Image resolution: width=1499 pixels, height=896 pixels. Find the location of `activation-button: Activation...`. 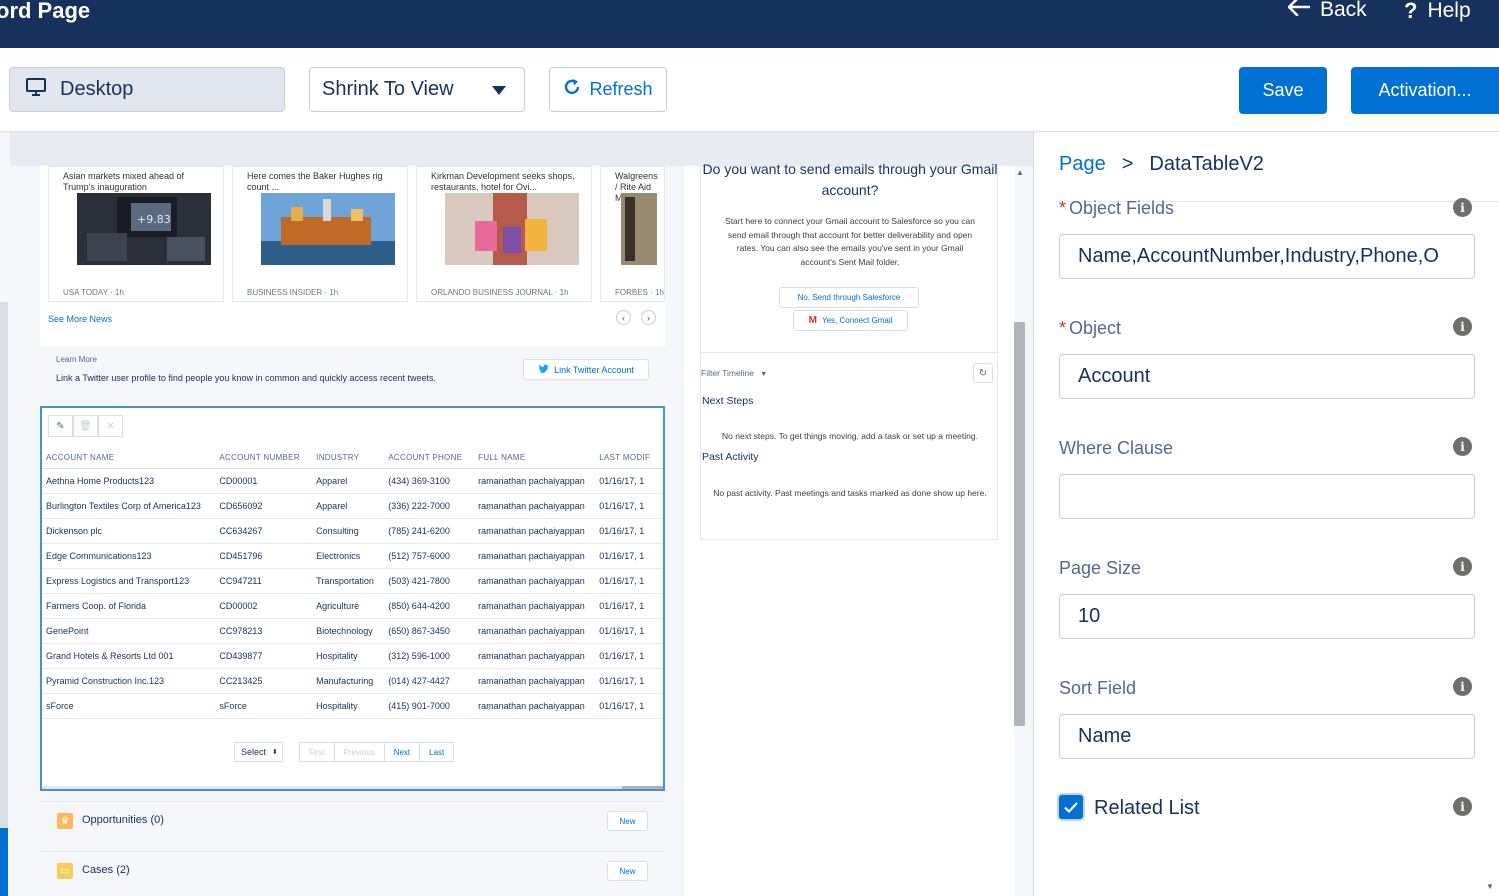

activation-button: Activation... is located at coordinates (1425, 90).